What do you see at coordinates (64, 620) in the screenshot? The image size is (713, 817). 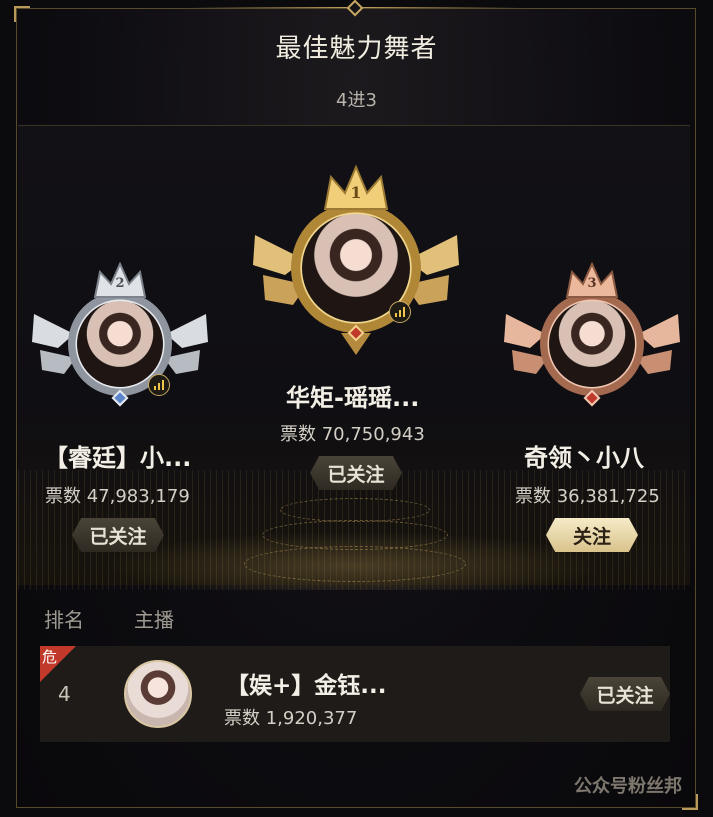 I see `col-rank-header: 排名` at bounding box center [64, 620].